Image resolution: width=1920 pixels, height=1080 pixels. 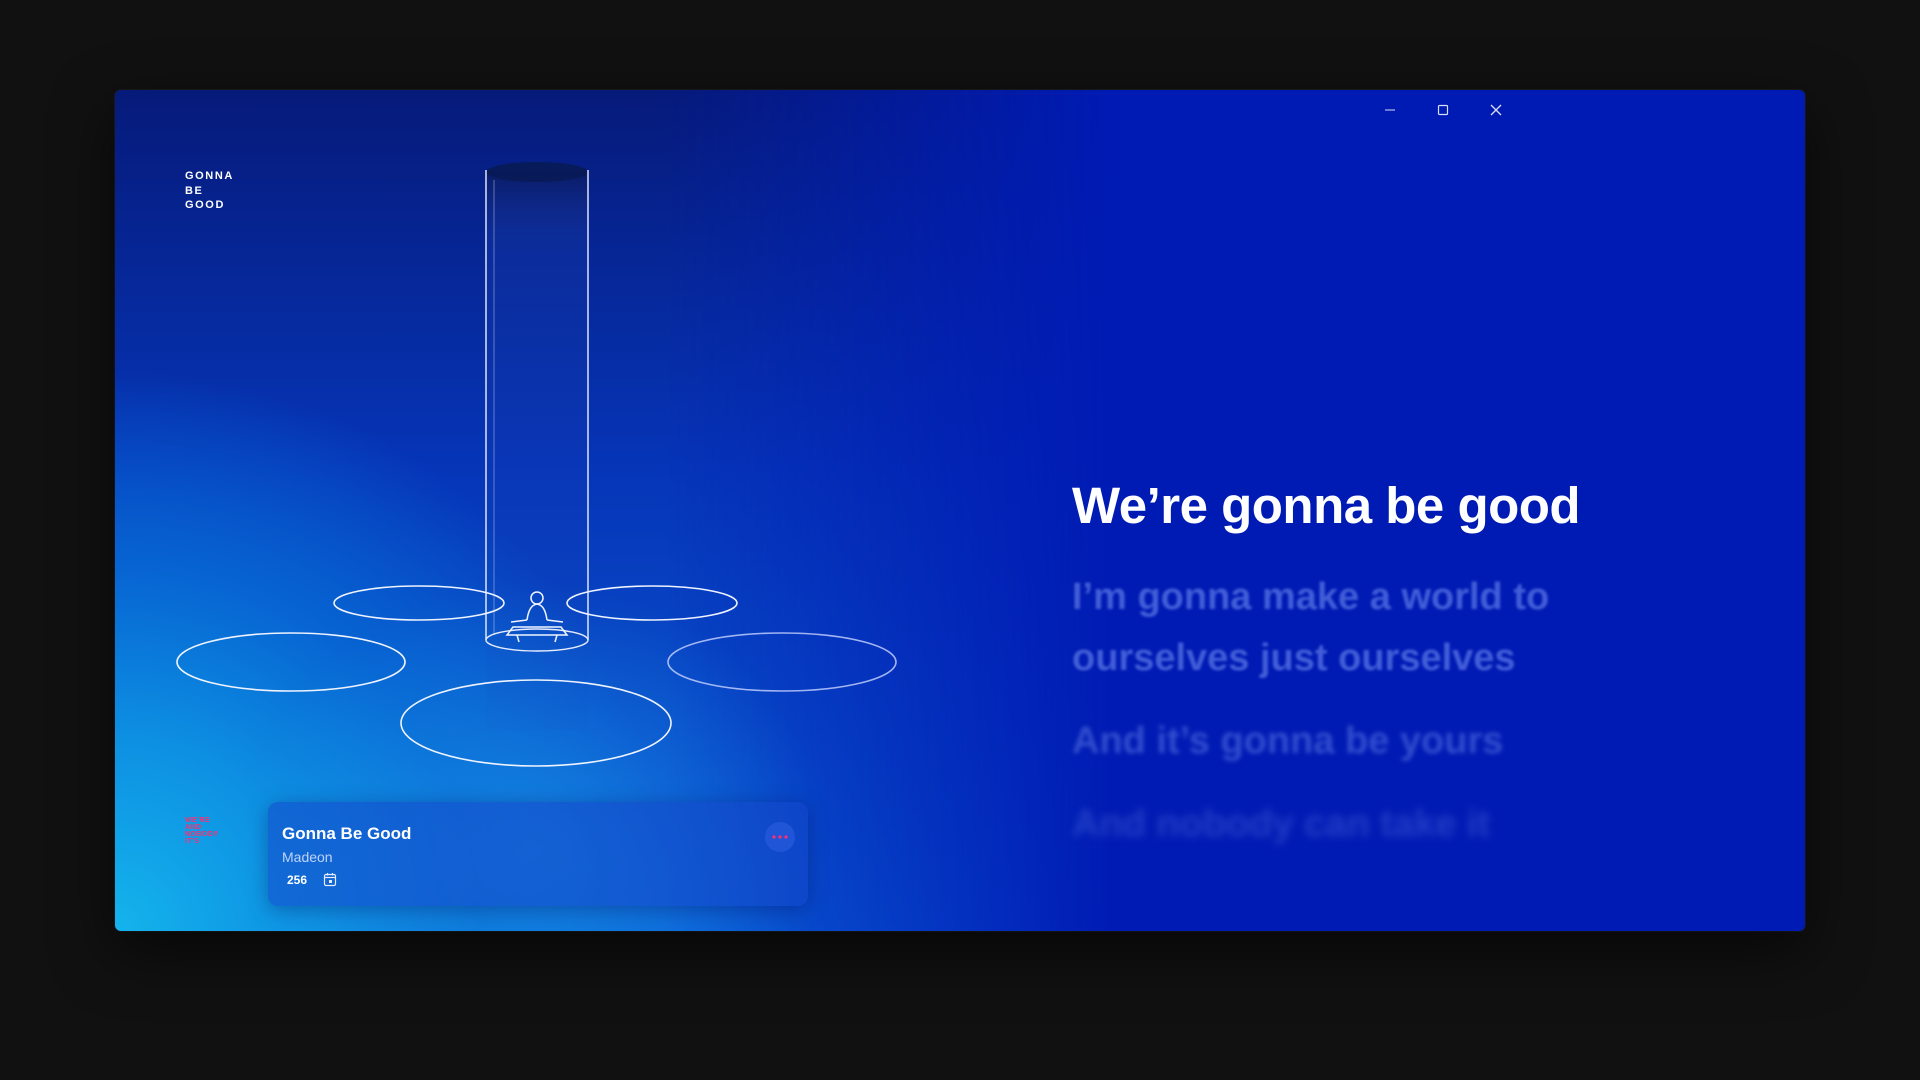 What do you see at coordinates (1382, 741) in the screenshot?
I see `upcoming-lyric-line: And it’s gonna be yours` at bounding box center [1382, 741].